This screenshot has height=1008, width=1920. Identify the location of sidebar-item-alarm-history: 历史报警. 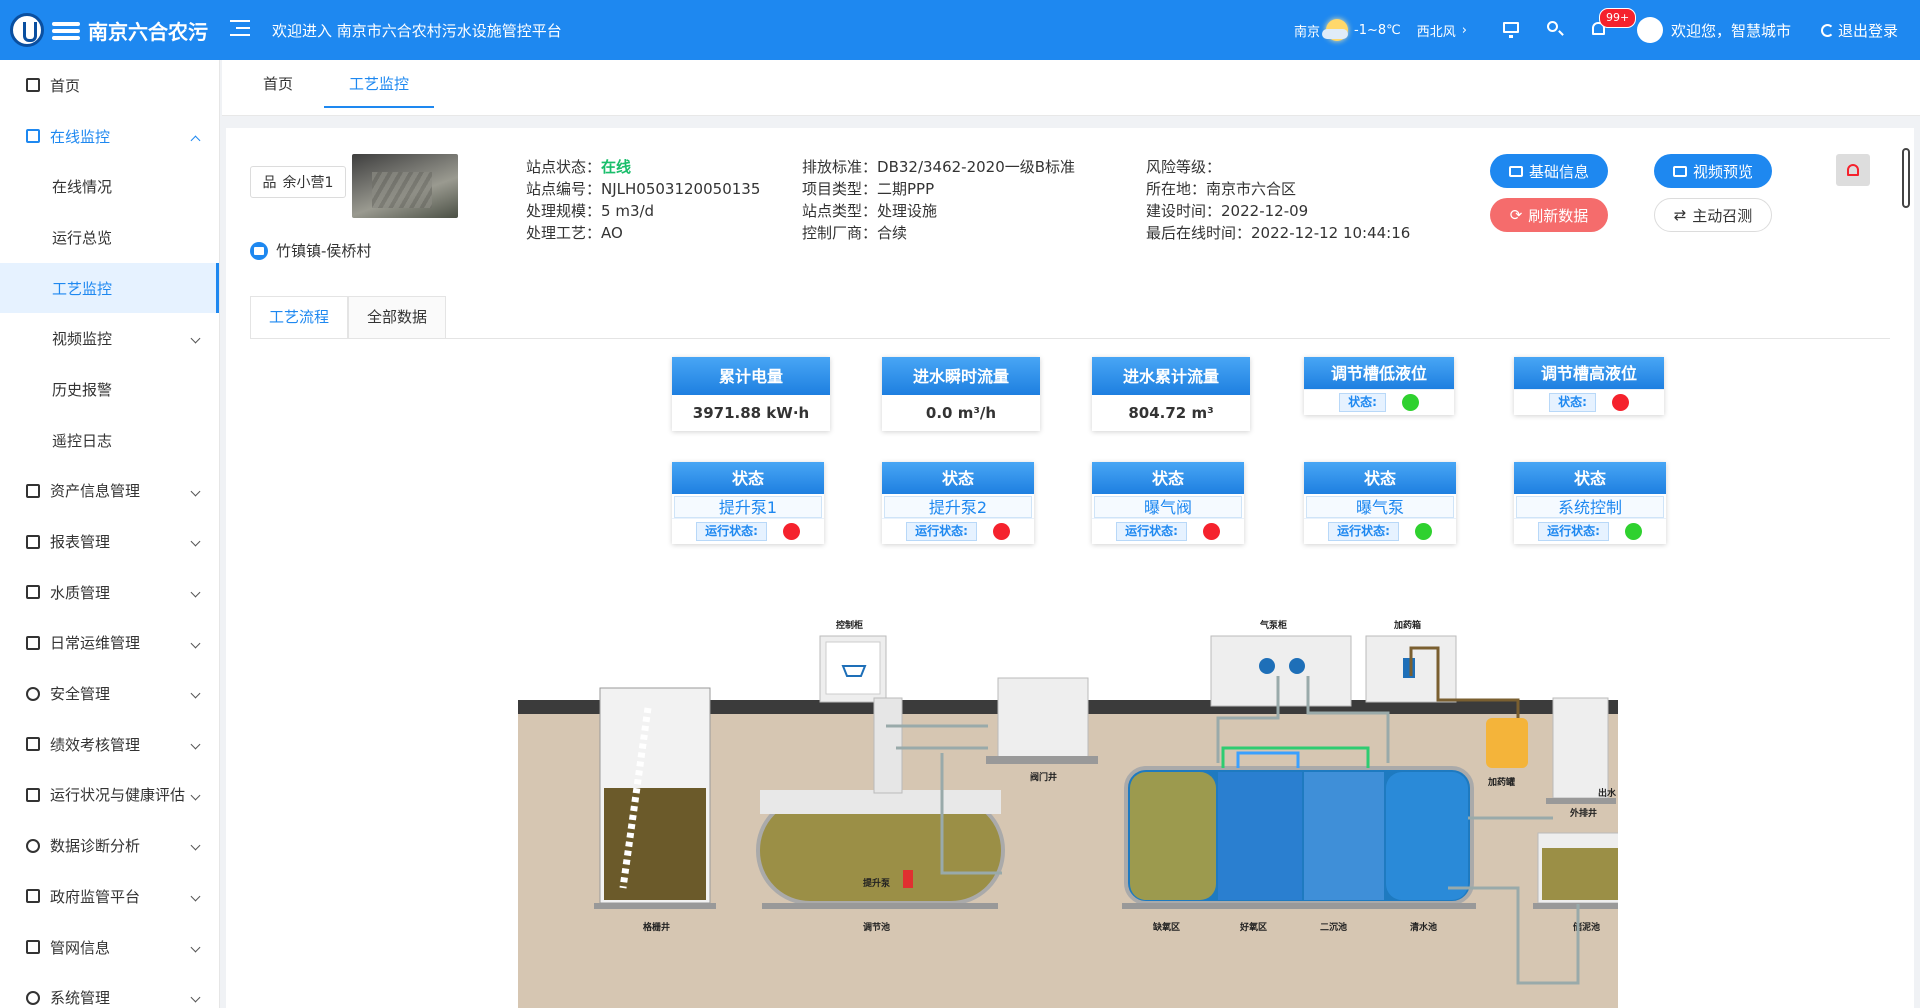
(109, 389).